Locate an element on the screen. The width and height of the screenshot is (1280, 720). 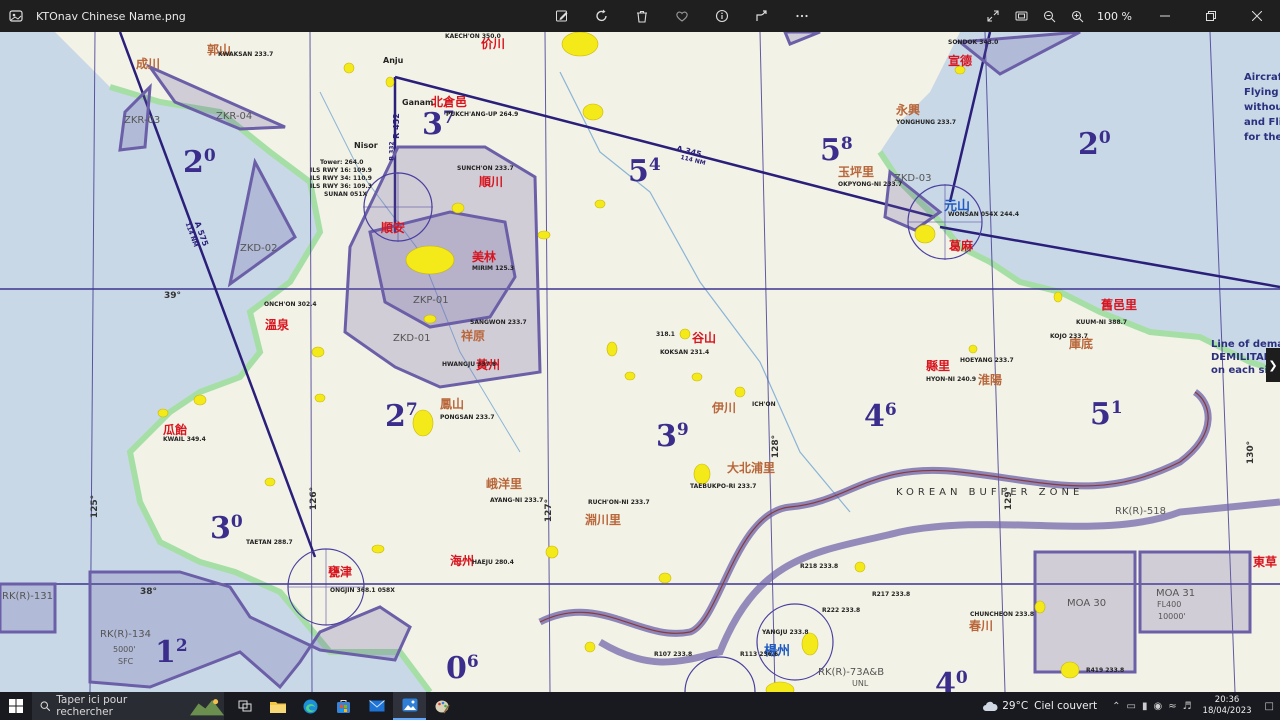
photos-app-icon is located at coordinates (16, 16).